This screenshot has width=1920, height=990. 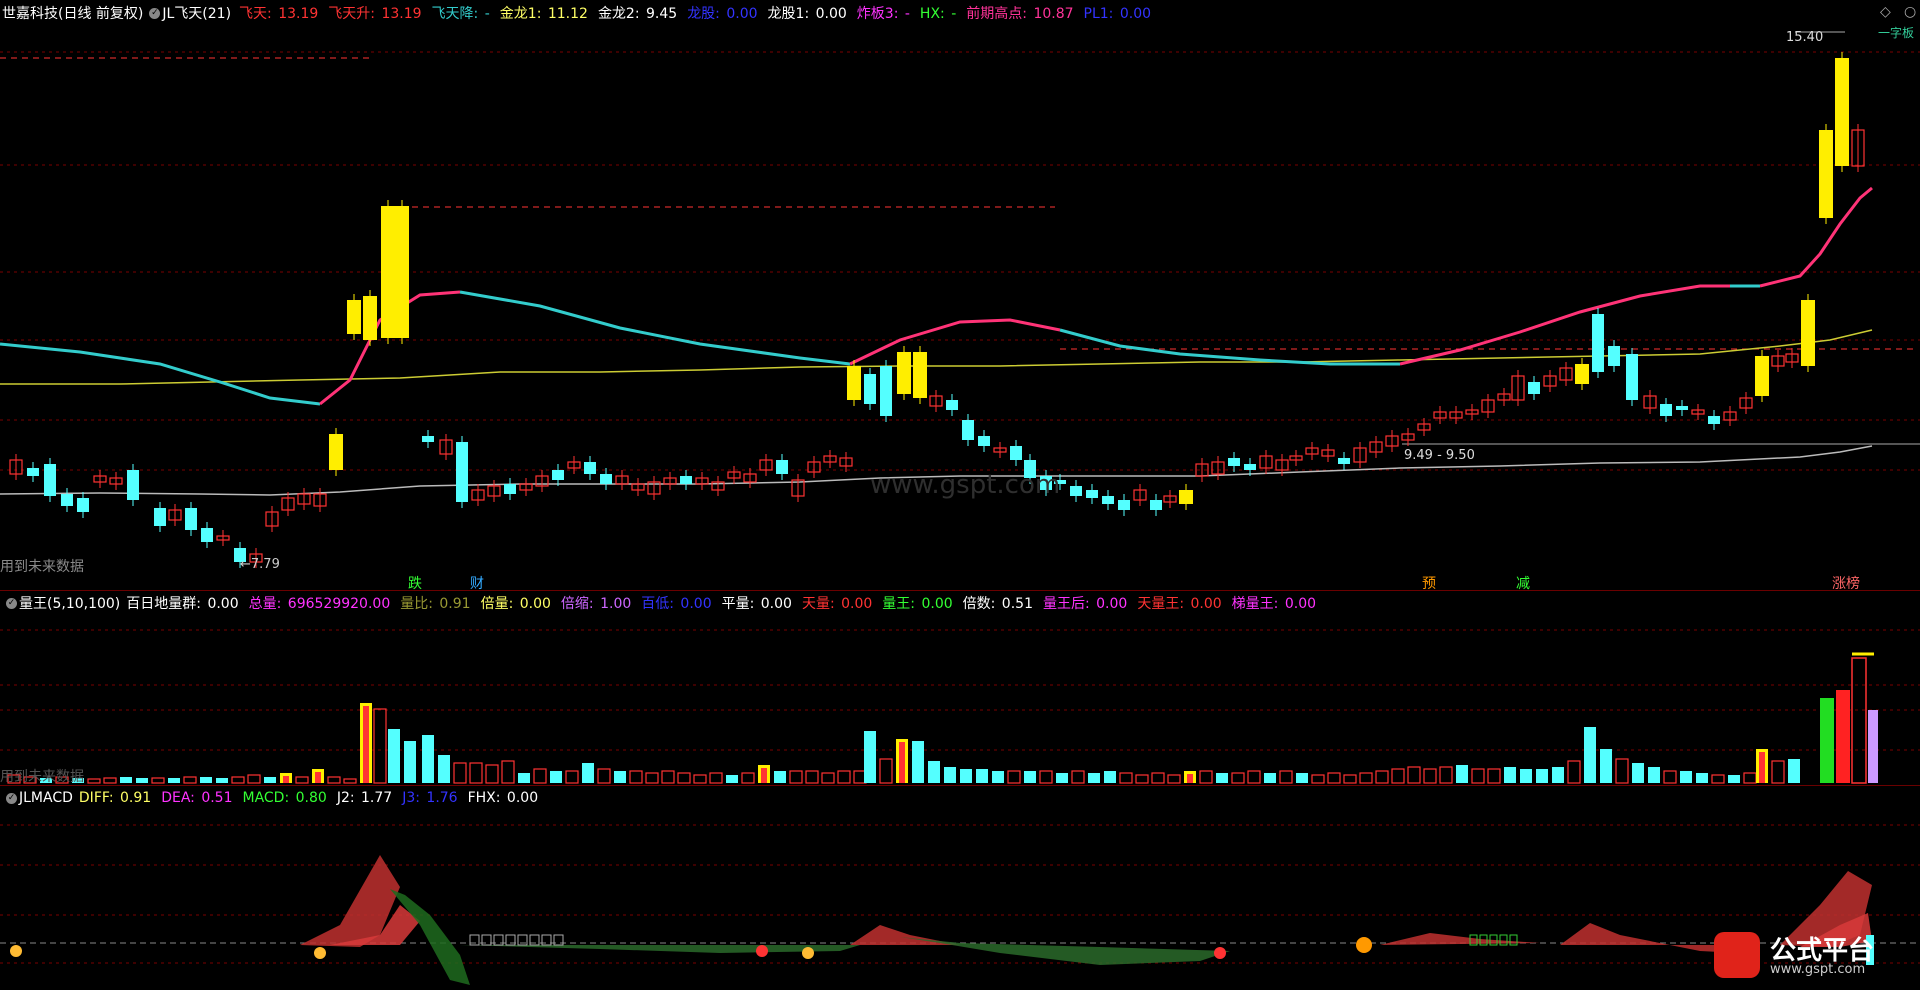 What do you see at coordinates (42, 567) in the screenshot?
I see `future-data-note: 用到未来数据` at bounding box center [42, 567].